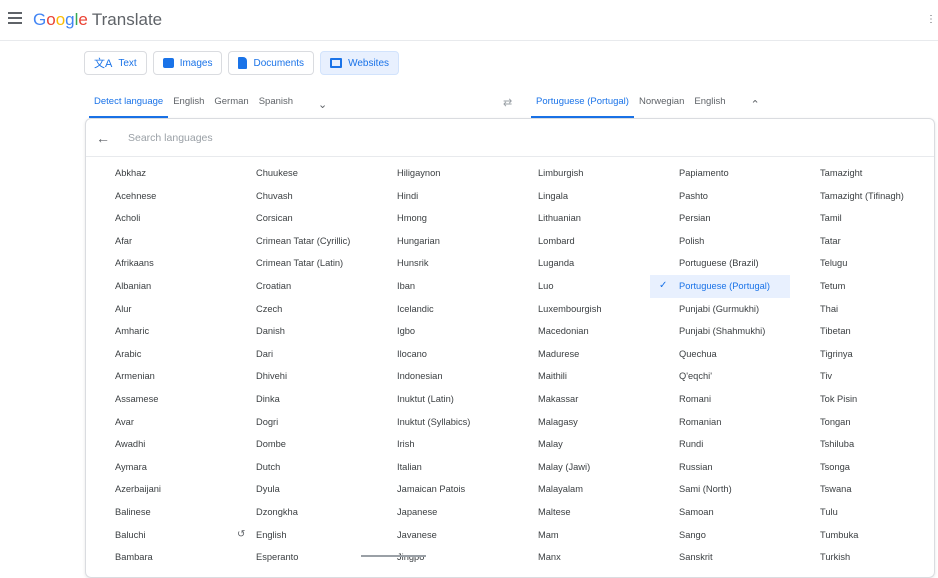  Describe the element at coordinates (156, 309) in the screenshot. I see `language-option: Alur` at that location.